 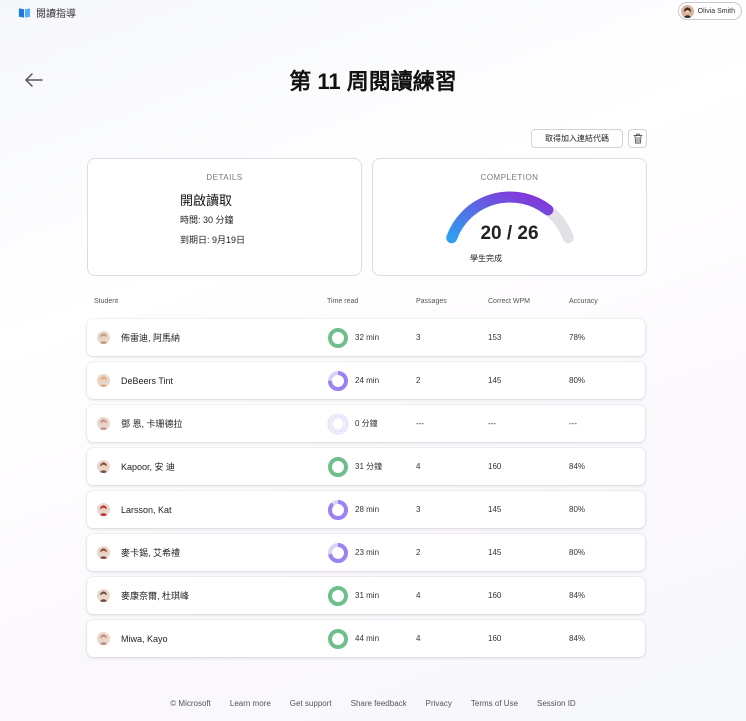 I want to click on page-title: 第 11 周閱讀練習, so click(x=373, y=81).